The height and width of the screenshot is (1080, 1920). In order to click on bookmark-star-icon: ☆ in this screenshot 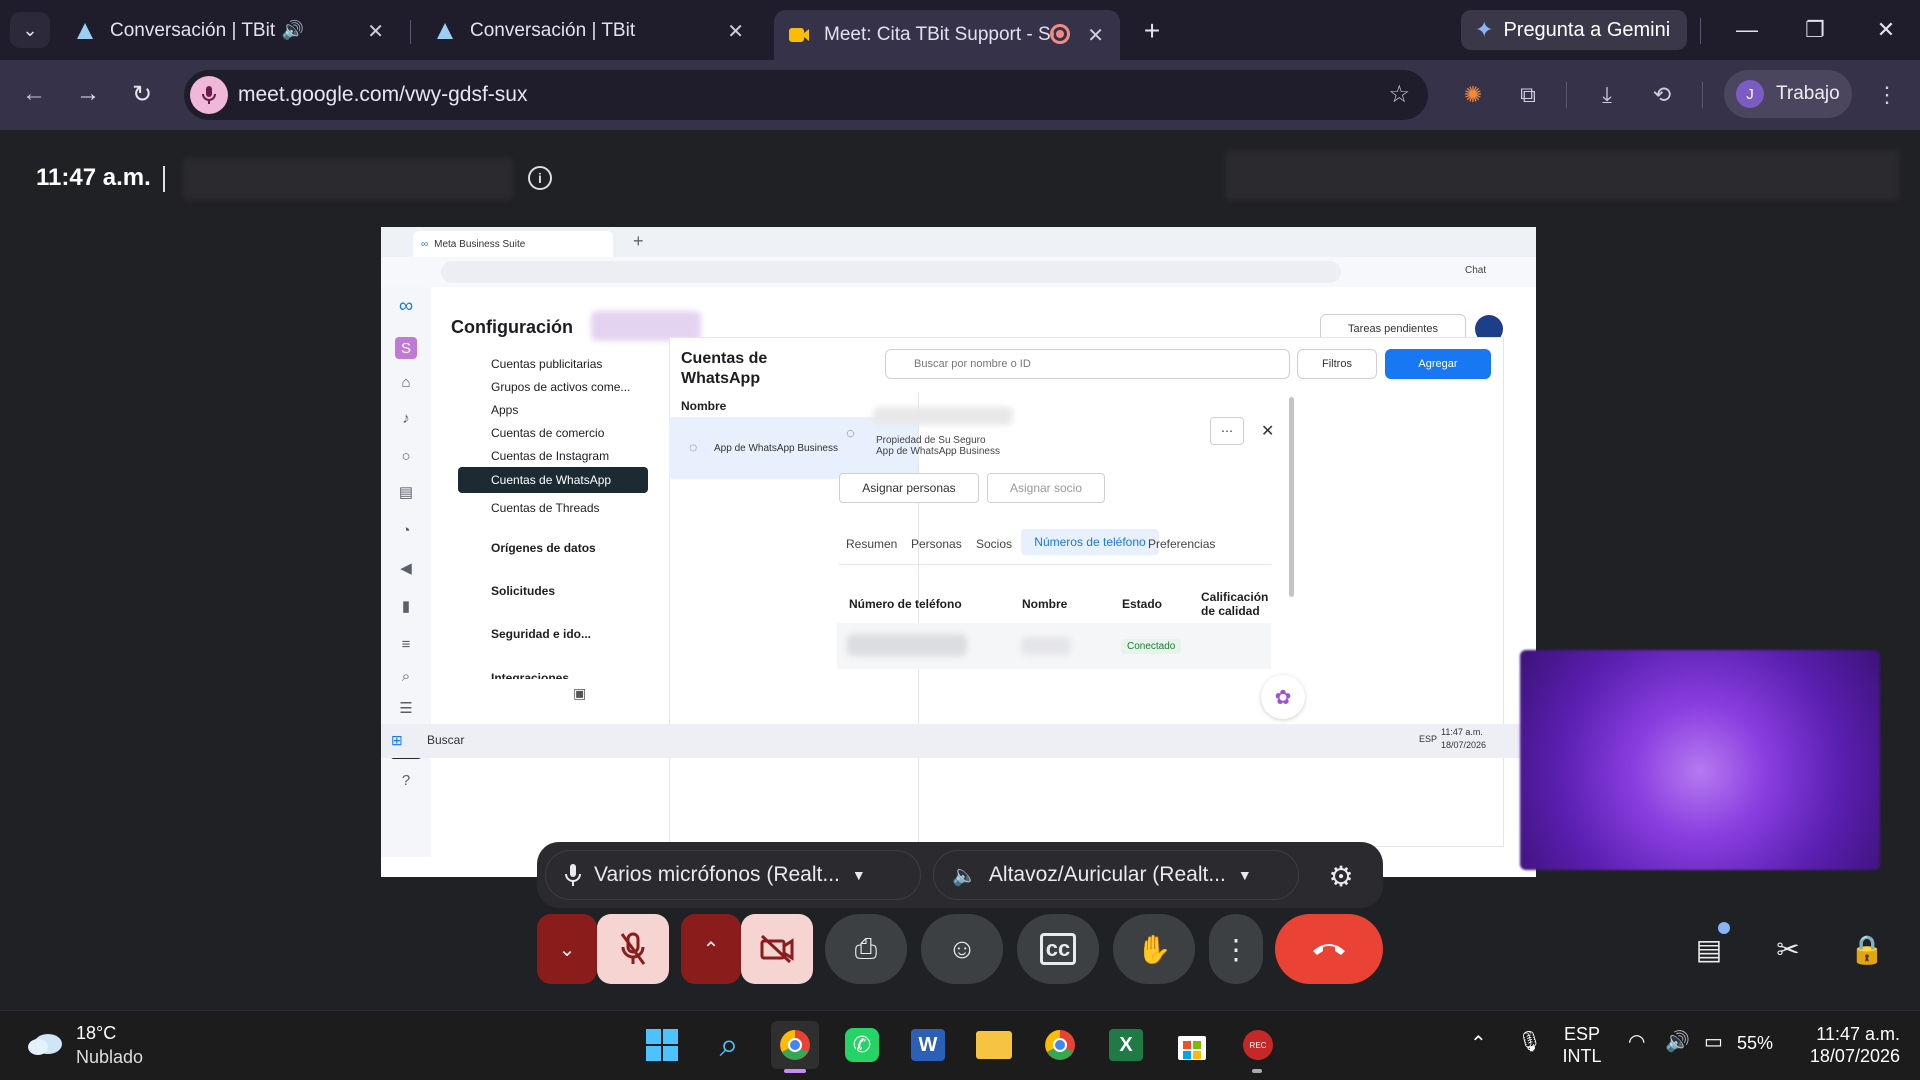, I will do `click(1399, 94)`.